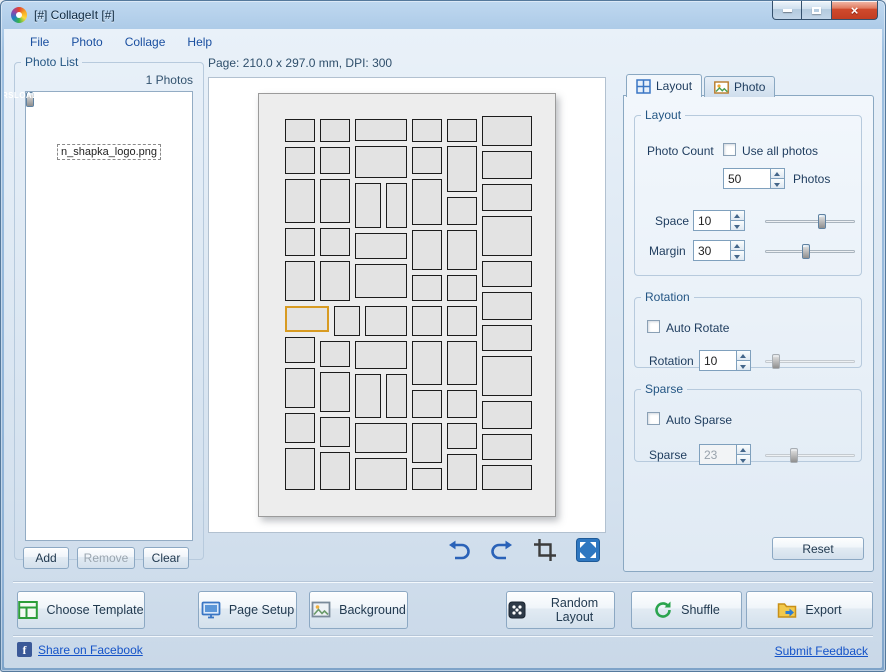 This screenshot has height=672, width=886. Describe the element at coordinates (86, 42) in the screenshot. I see `menu-item-photo: Photo` at that location.